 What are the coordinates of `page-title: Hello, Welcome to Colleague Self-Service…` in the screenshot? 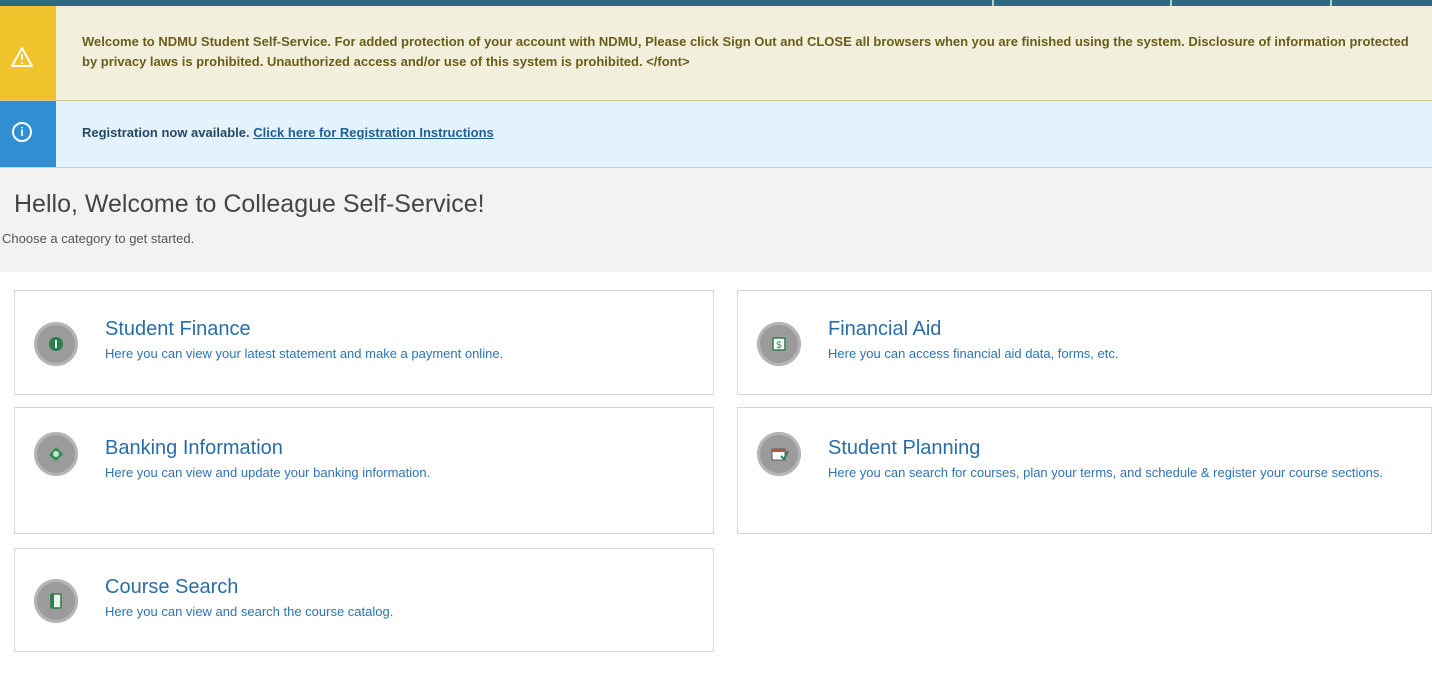 It's located at (249, 204).